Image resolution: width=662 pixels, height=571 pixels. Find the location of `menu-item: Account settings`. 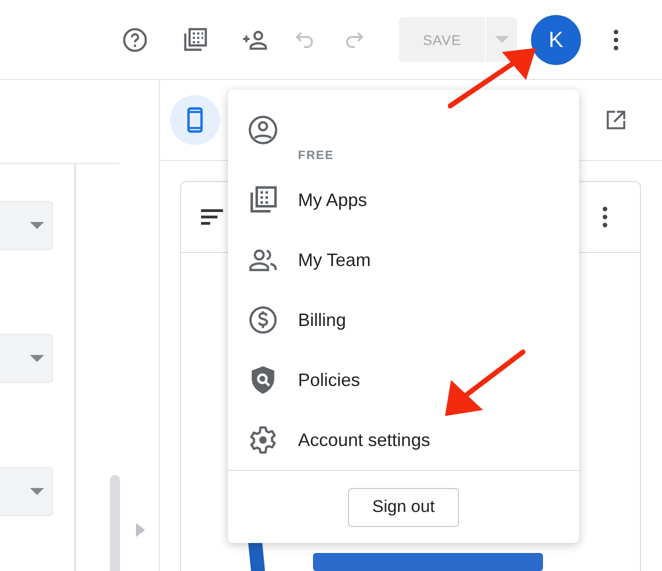

menu-item: Account settings is located at coordinates (403, 440).